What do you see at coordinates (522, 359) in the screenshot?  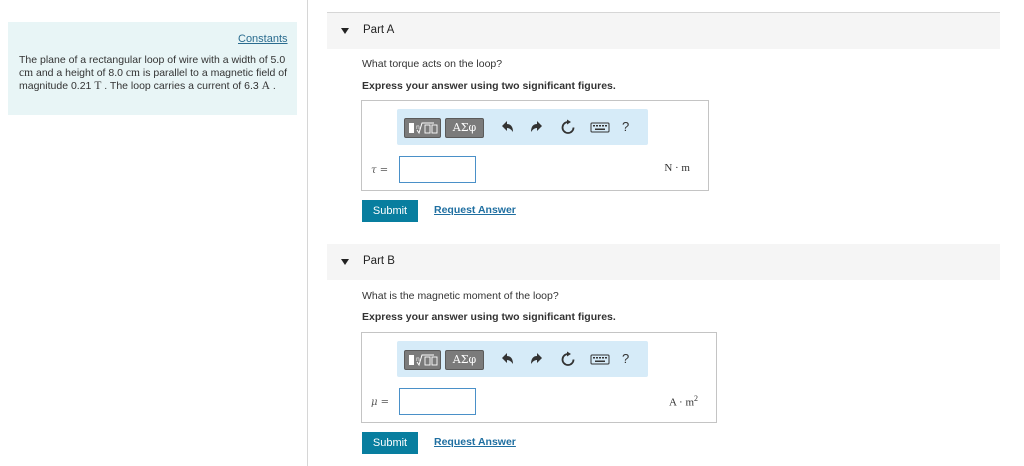 I see `part-b-toolbar: n ΑΣφ ?` at bounding box center [522, 359].